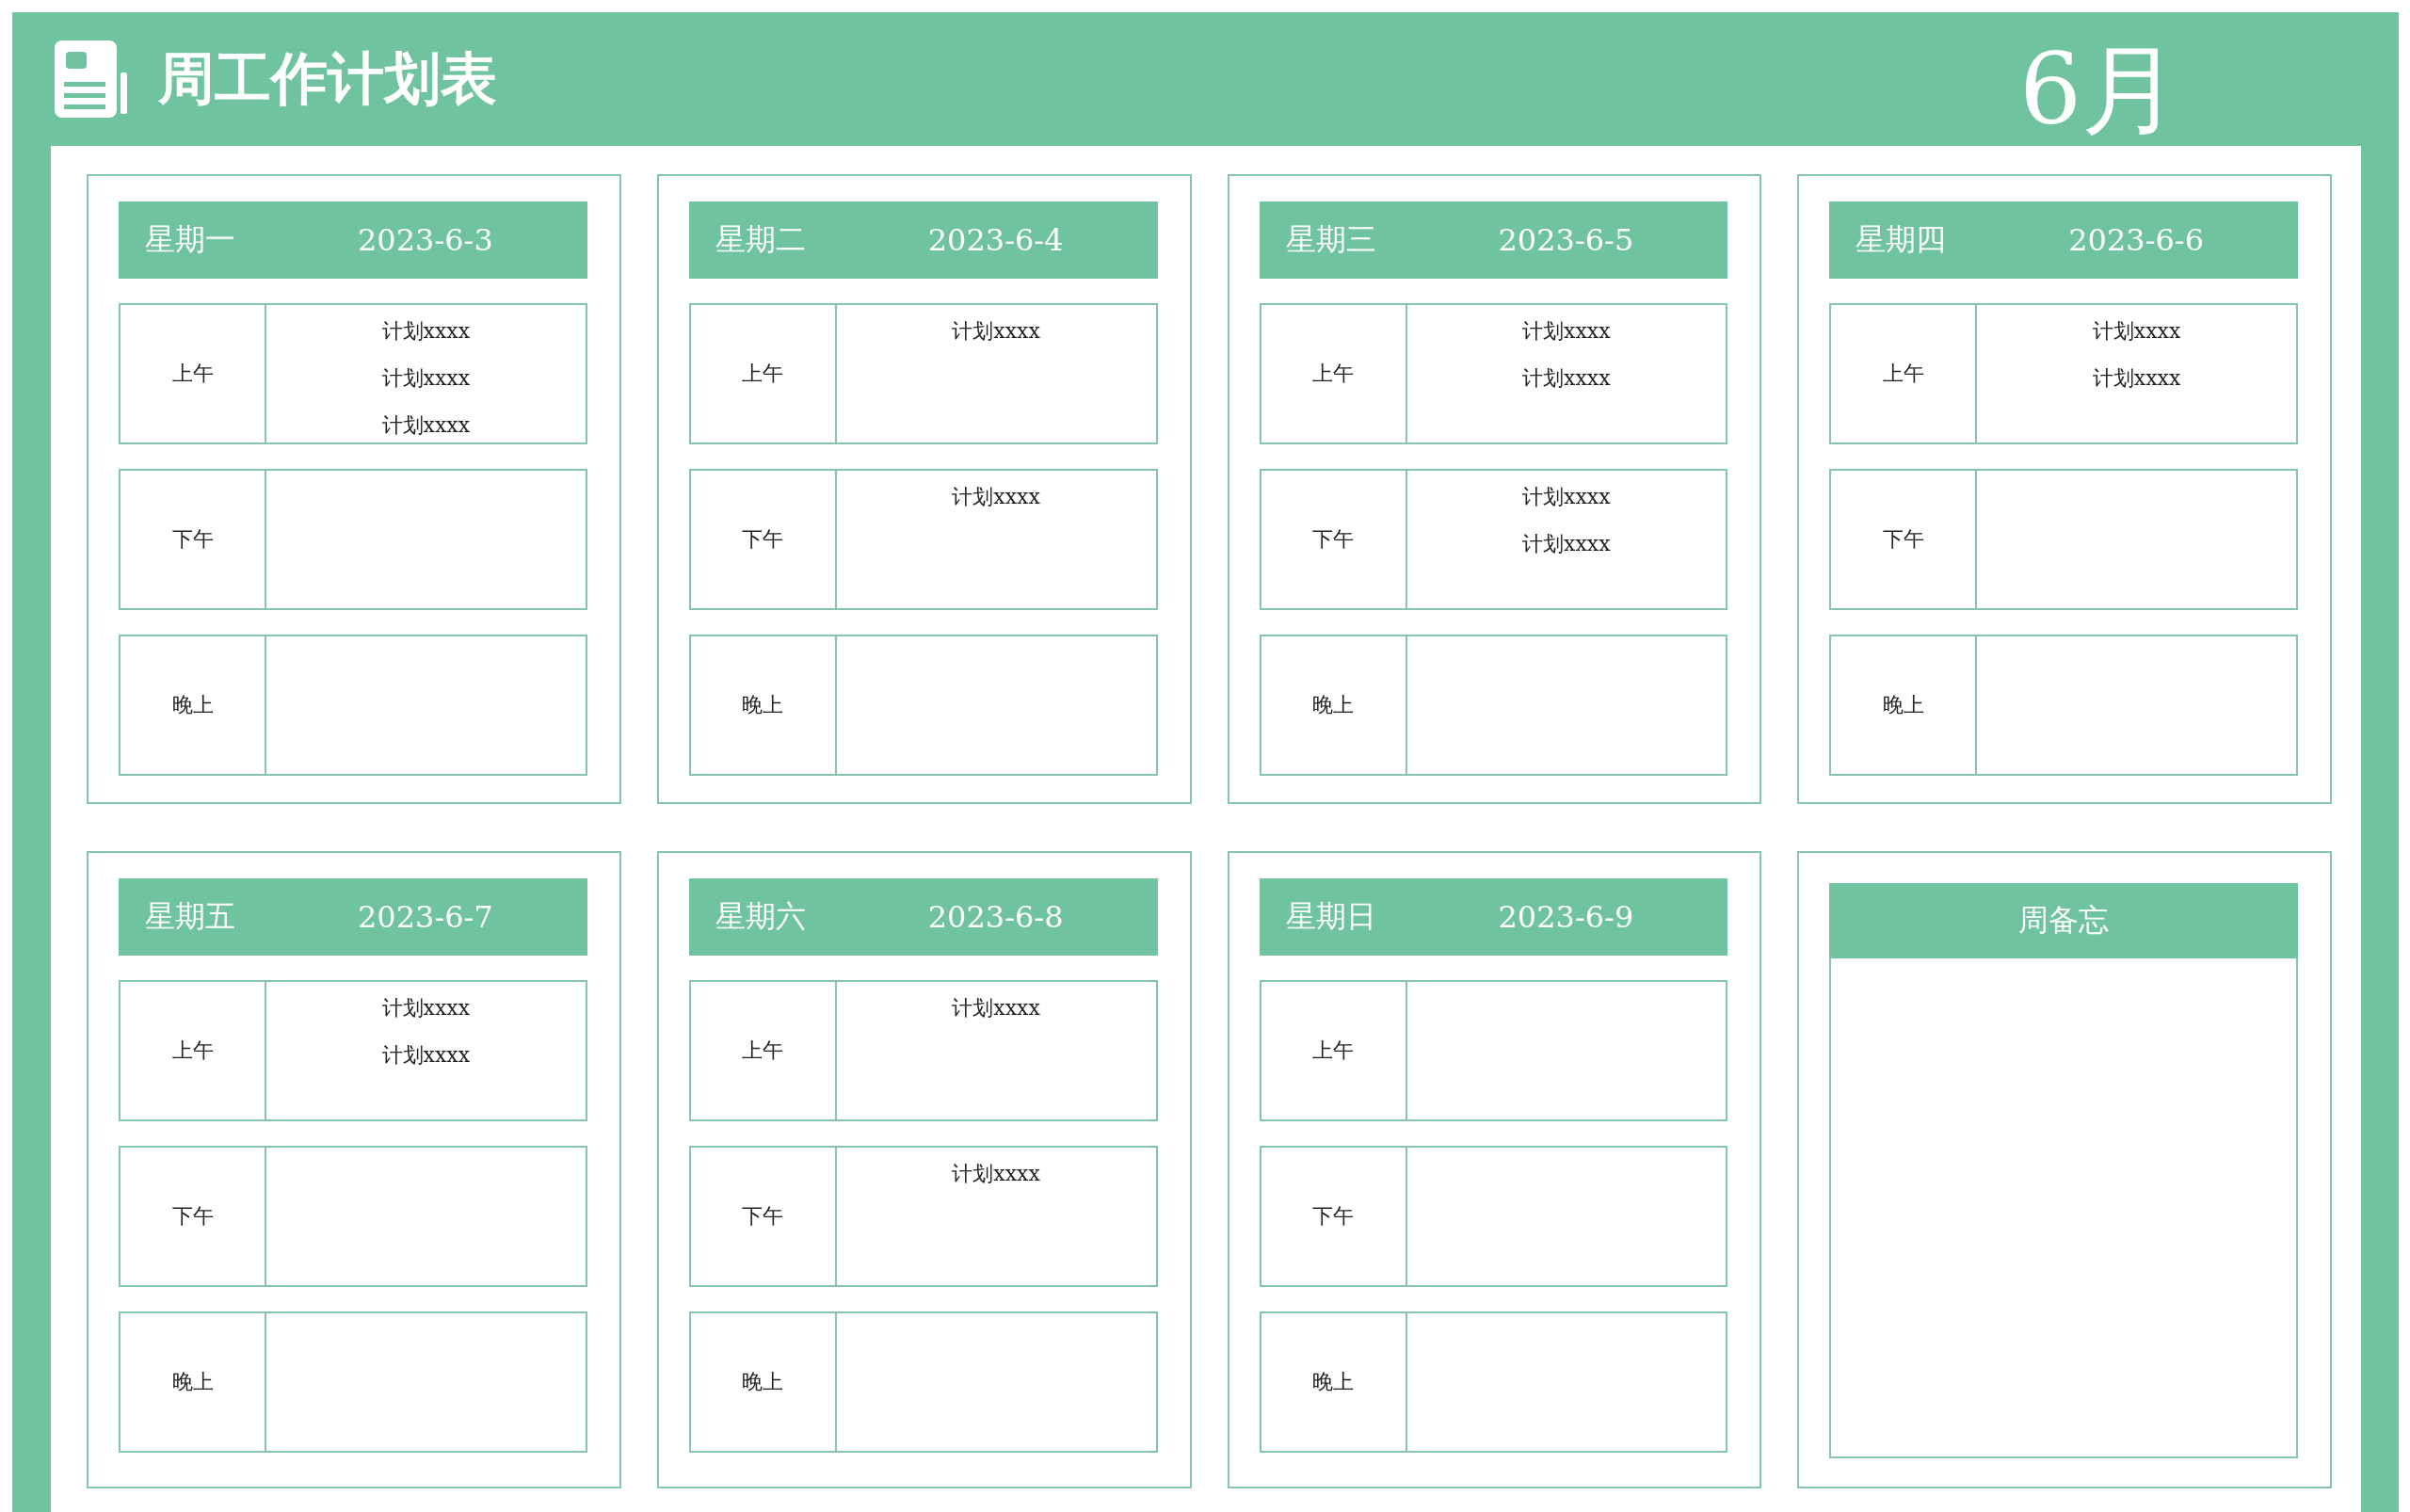 The width and height of the screenshot is (2410, 1512). I want to click on weekday-label: 星期日, so click(1331, 916).